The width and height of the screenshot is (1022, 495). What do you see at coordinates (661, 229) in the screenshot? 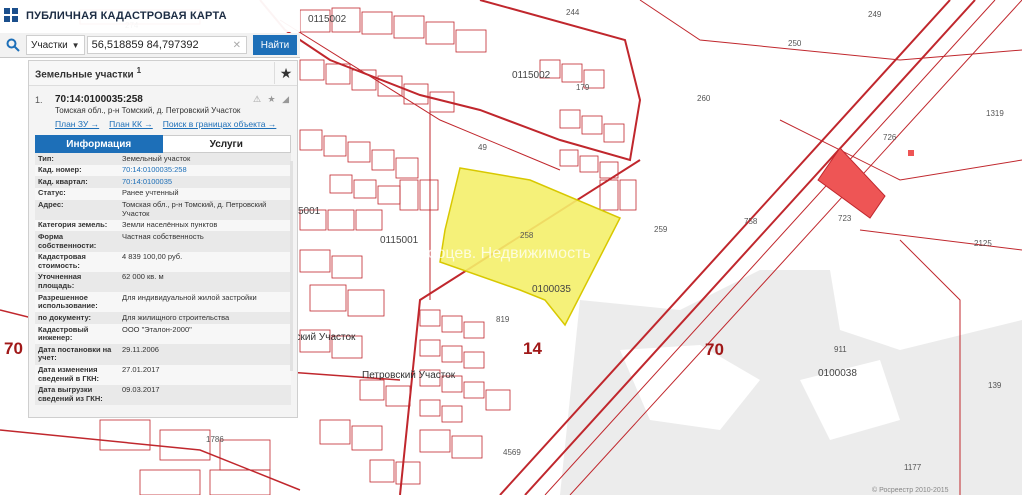
I see `parcel-number: 259` at bounding box center [661, 229].